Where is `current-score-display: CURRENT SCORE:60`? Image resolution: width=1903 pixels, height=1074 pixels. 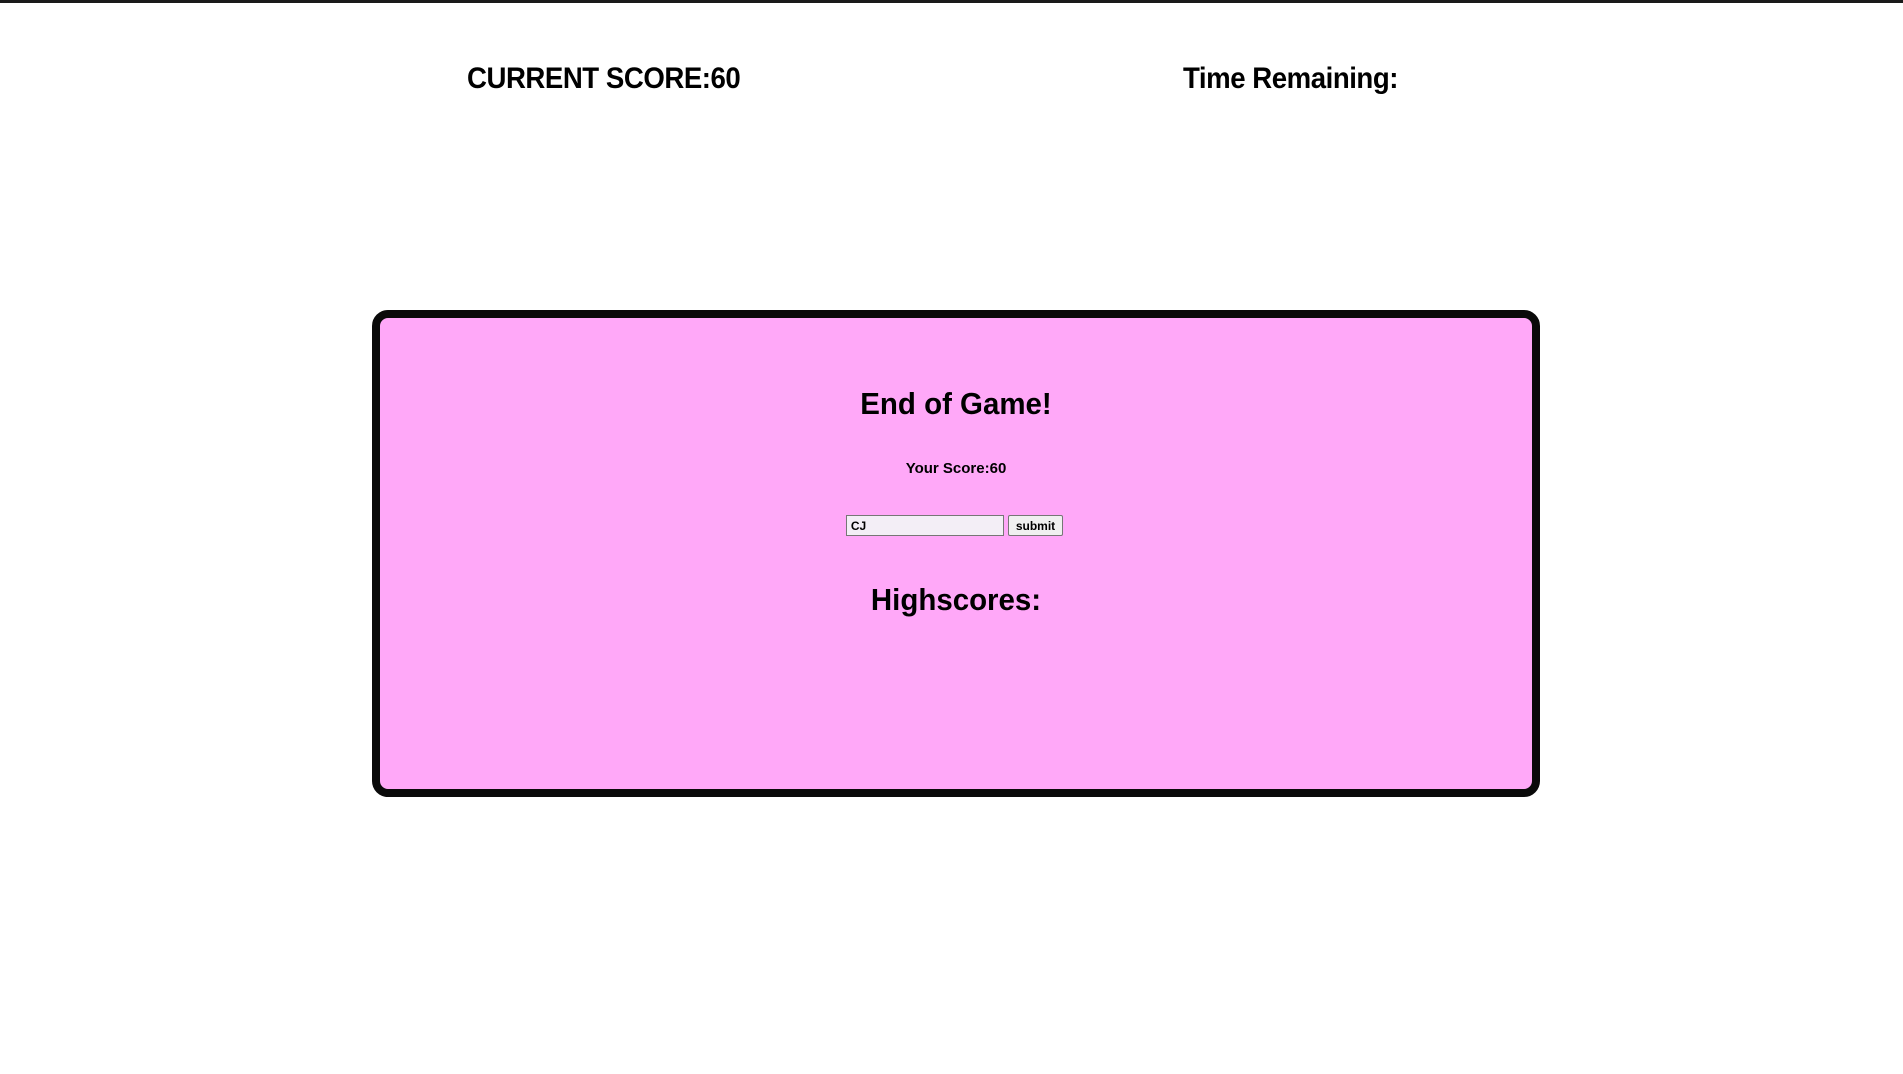 current-score-display: CURRENT SCORE:60 is located at coordinates (604, 79).